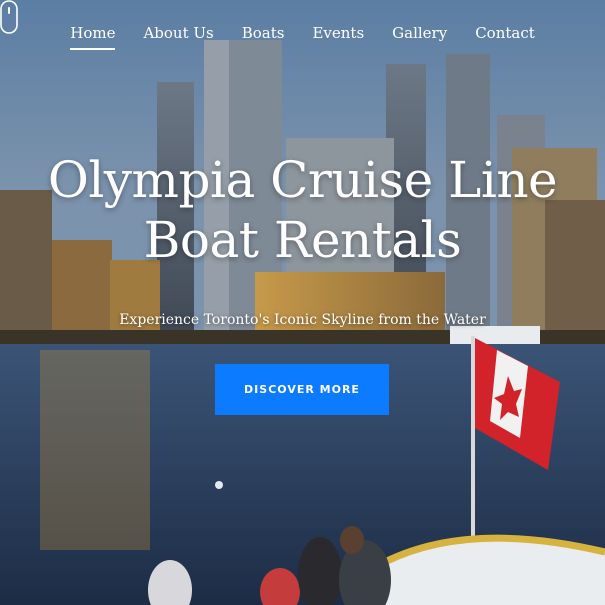 This screenshot has height=605, width=605. Describe the element at coordinates (338, 33) in the screenshot. I see `nav-link-events: Events` at that location.